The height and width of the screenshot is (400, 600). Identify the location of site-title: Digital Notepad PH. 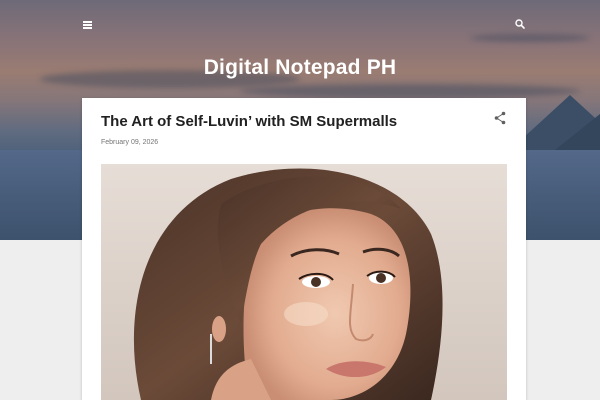
(300, 68).